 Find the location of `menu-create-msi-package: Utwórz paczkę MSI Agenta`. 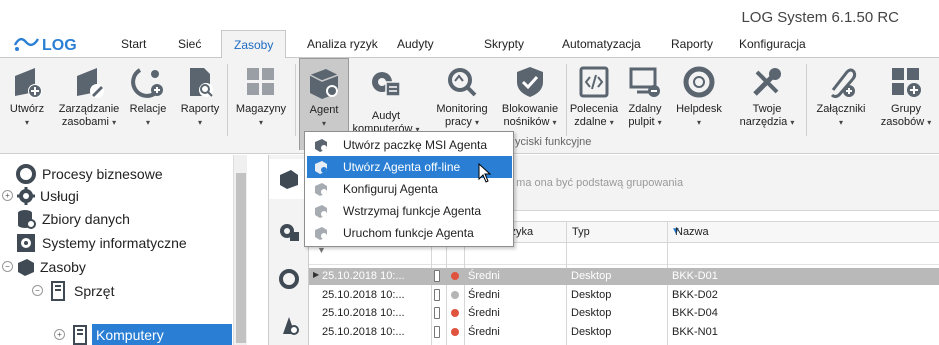

menu-create-msi-package: Utwórz paczkę MSI Agenta is located at coordinates (409, 145).